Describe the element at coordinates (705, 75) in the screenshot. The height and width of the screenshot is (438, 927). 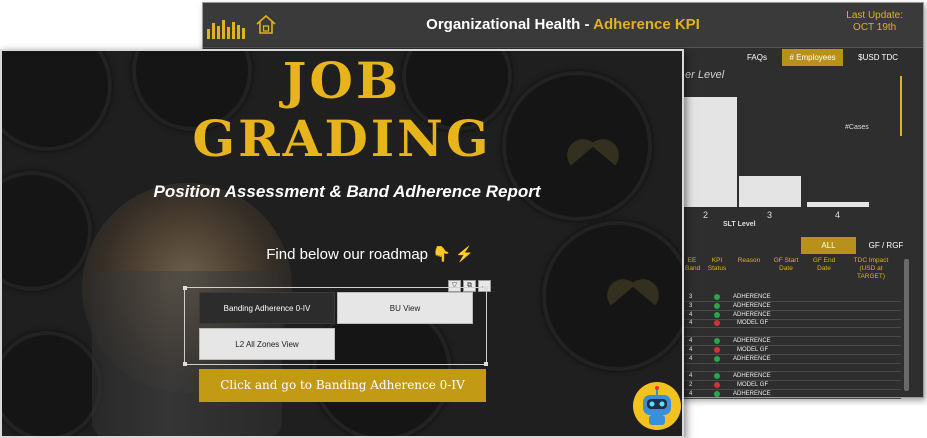
I see `chart-title: er Level` at that location.